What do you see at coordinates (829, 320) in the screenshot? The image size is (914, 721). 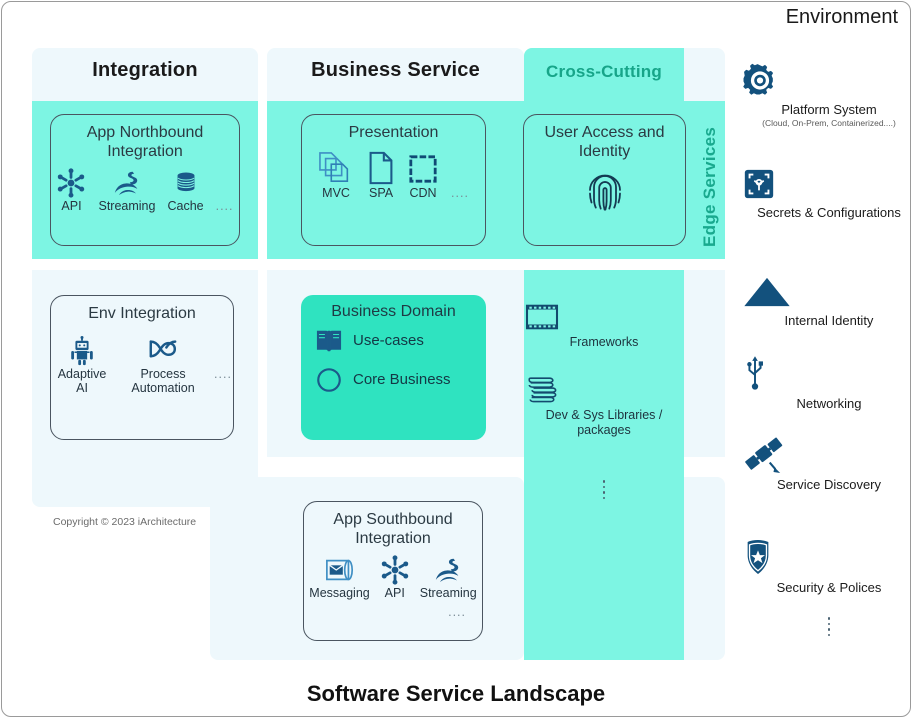 I see `env-item-label: Internal Identity` at bounding box center [829, 320].